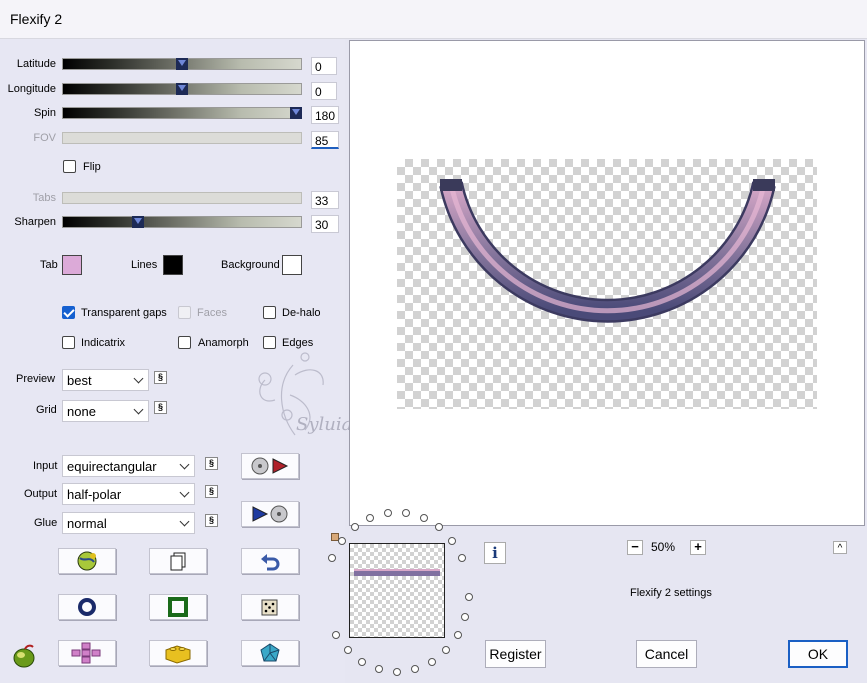 This screenshot has height=683, width=867. I want to click on tabs-value: 33, so click(325, 200).